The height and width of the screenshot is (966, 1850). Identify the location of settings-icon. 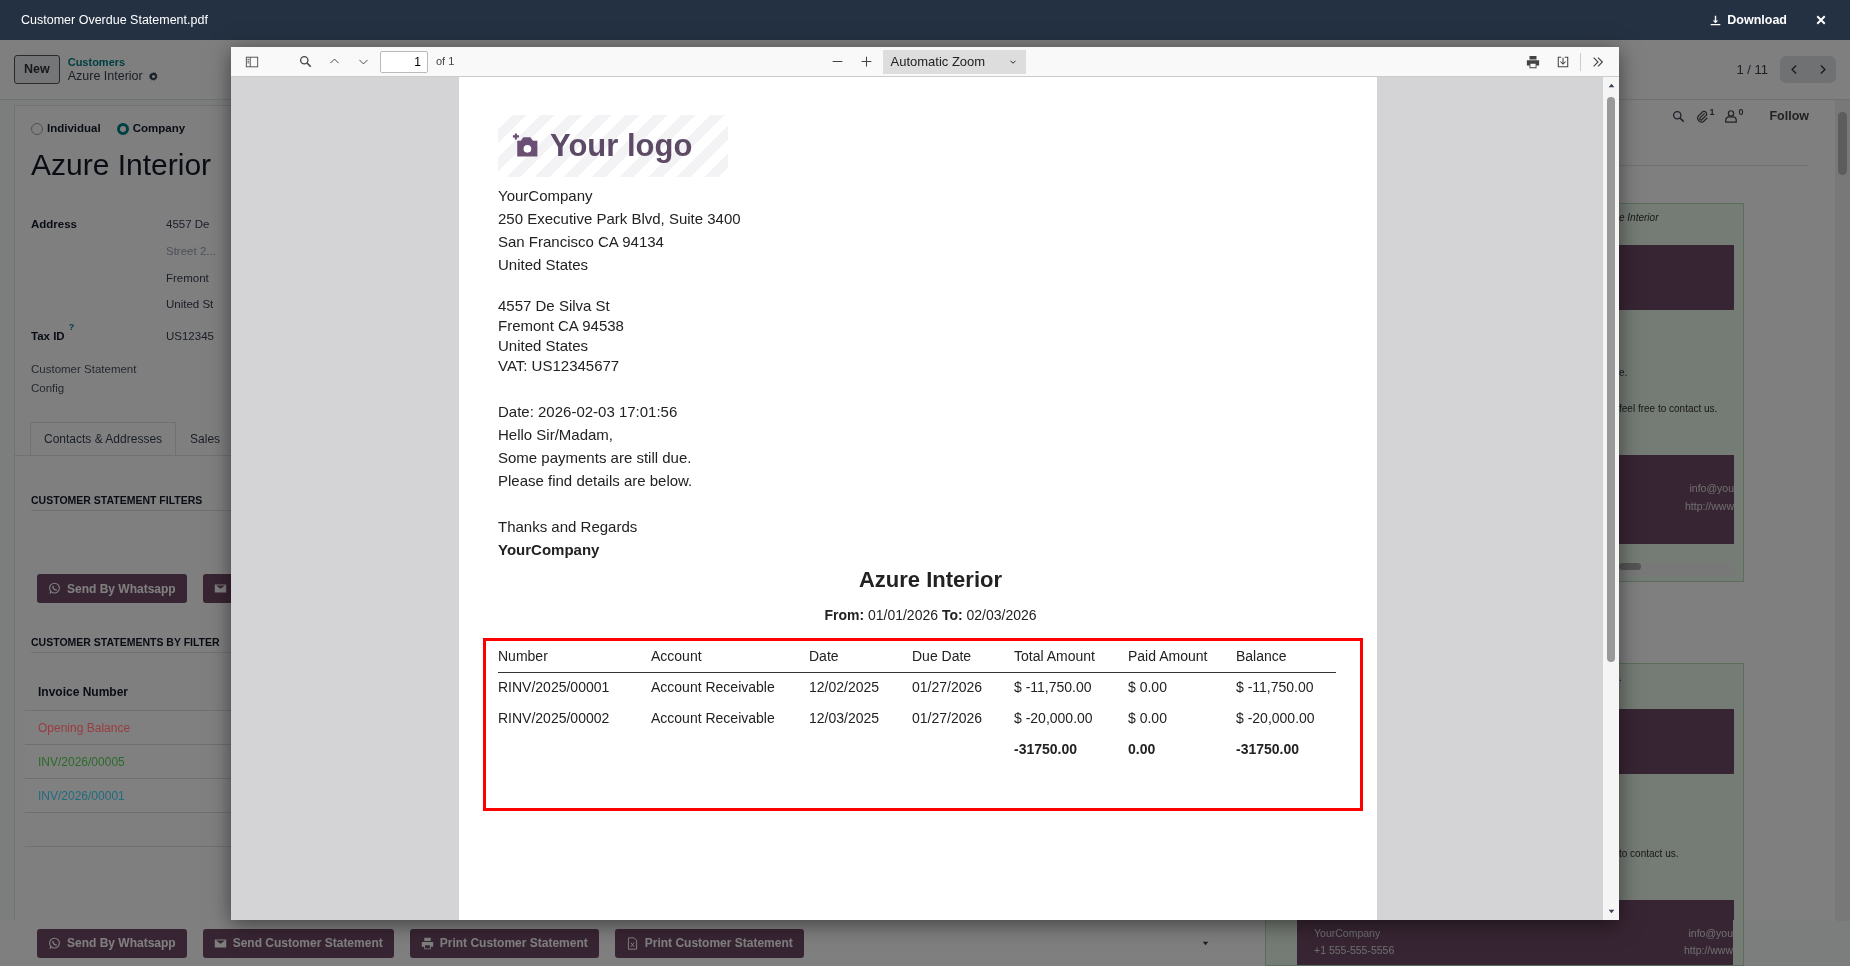
(153, 76).